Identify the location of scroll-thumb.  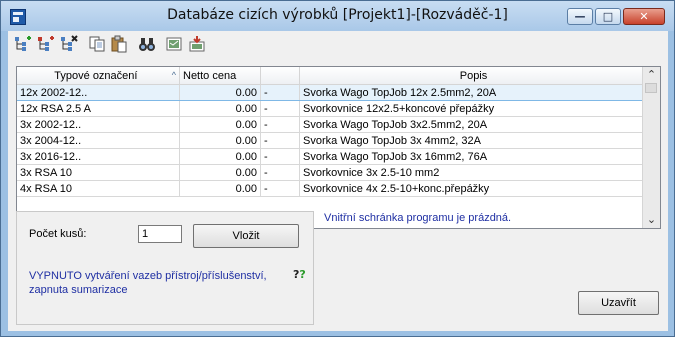
(651, 88).